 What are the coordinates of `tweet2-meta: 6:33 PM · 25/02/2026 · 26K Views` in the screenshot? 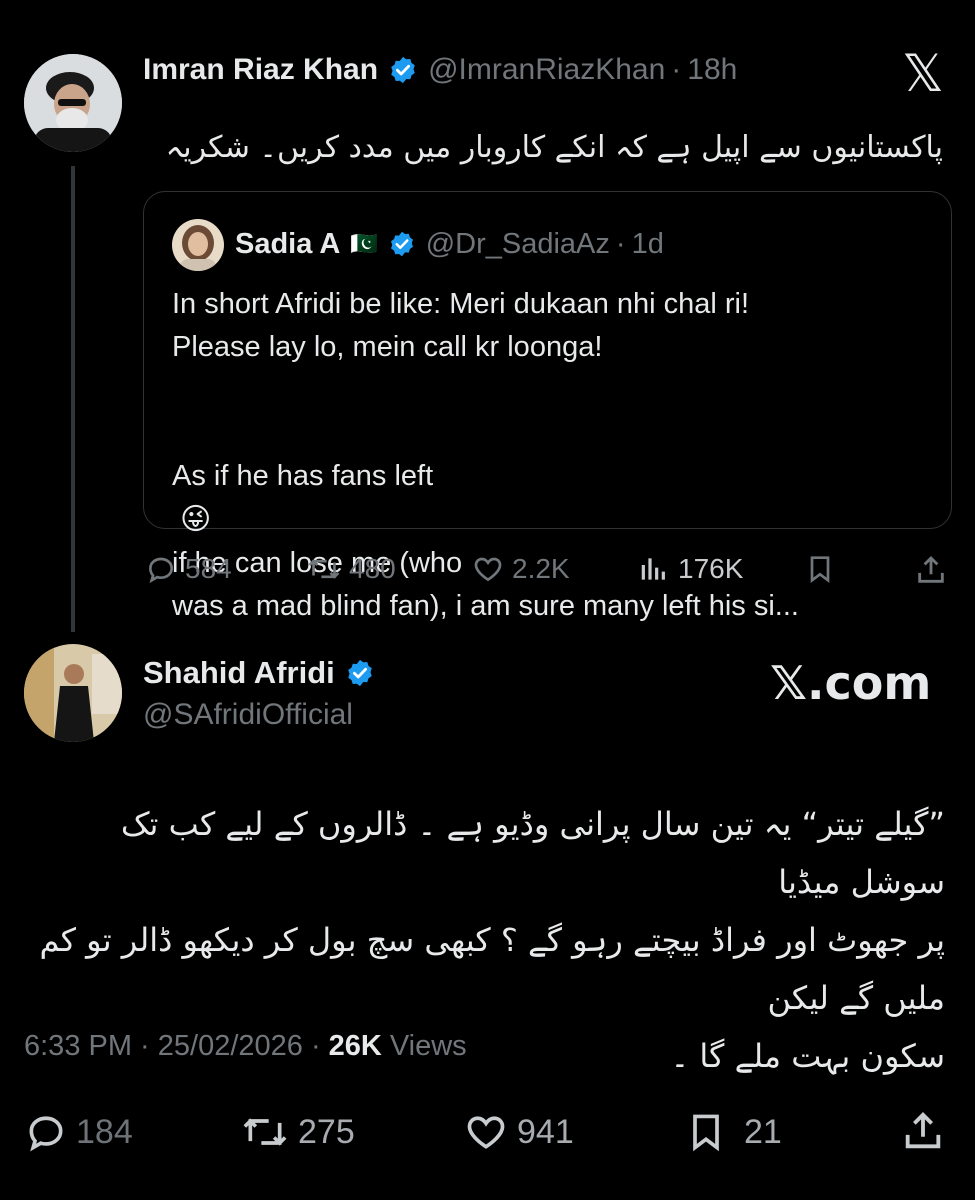 It's located at (245, 1046).